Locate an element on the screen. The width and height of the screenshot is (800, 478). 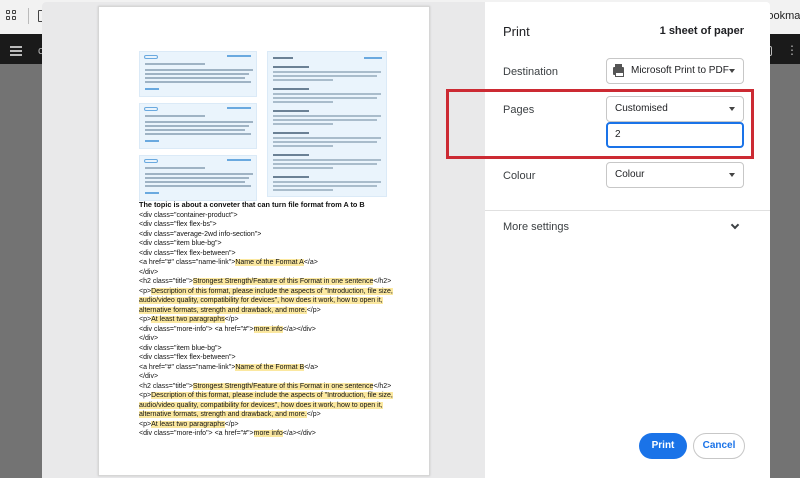
destination-label: Destination is located at coordinates (531, 72).